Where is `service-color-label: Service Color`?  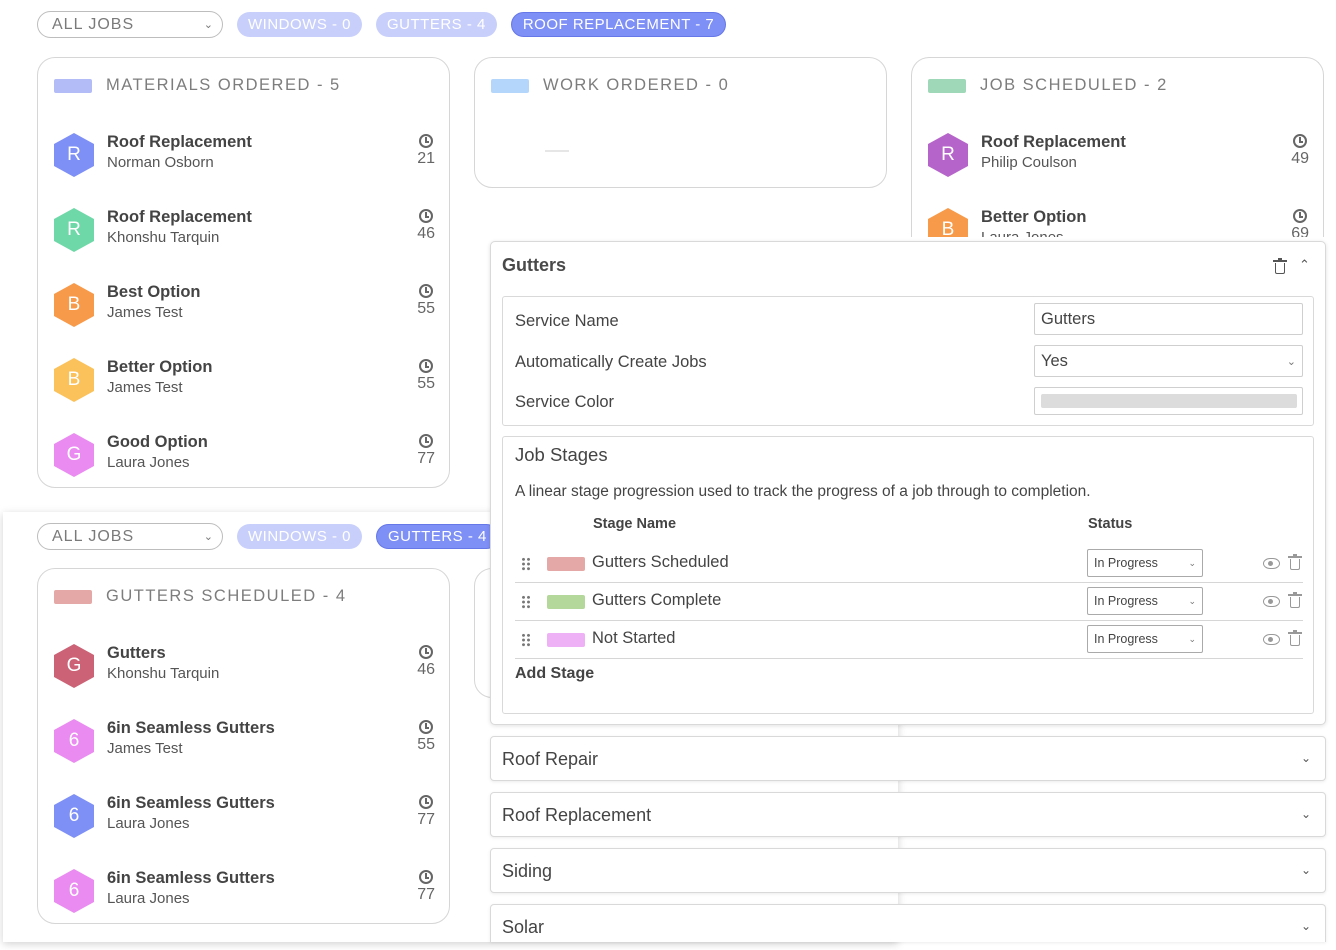
service-color-label: Service Color is located at coordinates (565, 402).